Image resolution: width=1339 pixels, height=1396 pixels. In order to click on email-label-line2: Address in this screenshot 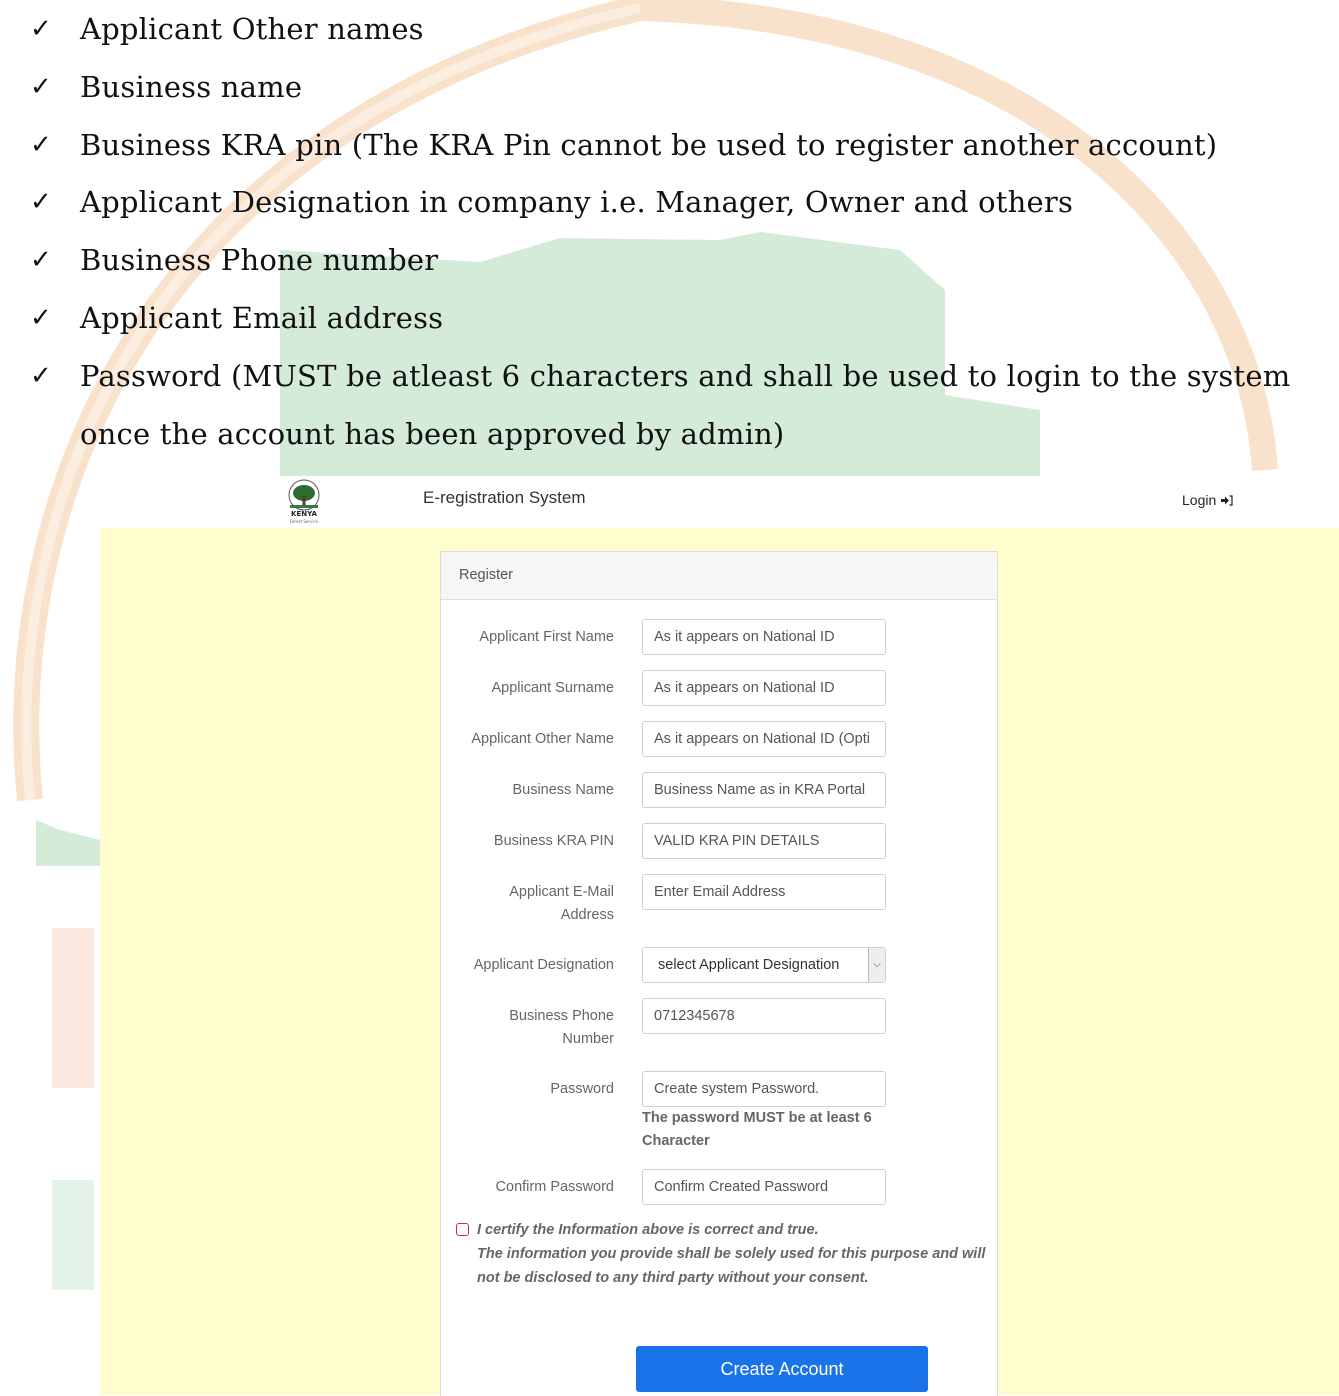, I will do `click(587, 915)`.